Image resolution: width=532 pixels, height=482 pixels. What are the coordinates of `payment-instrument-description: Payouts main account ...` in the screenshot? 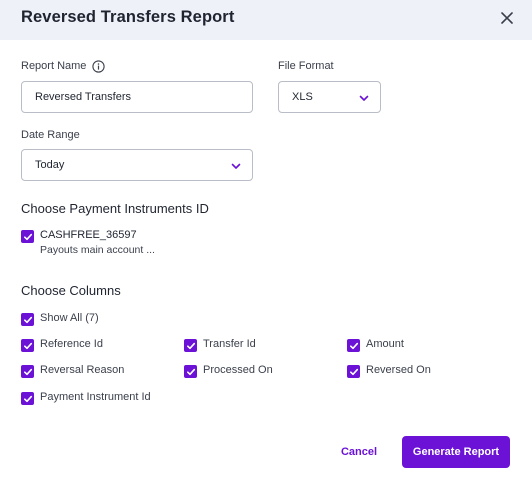 It's located at (97, 250).